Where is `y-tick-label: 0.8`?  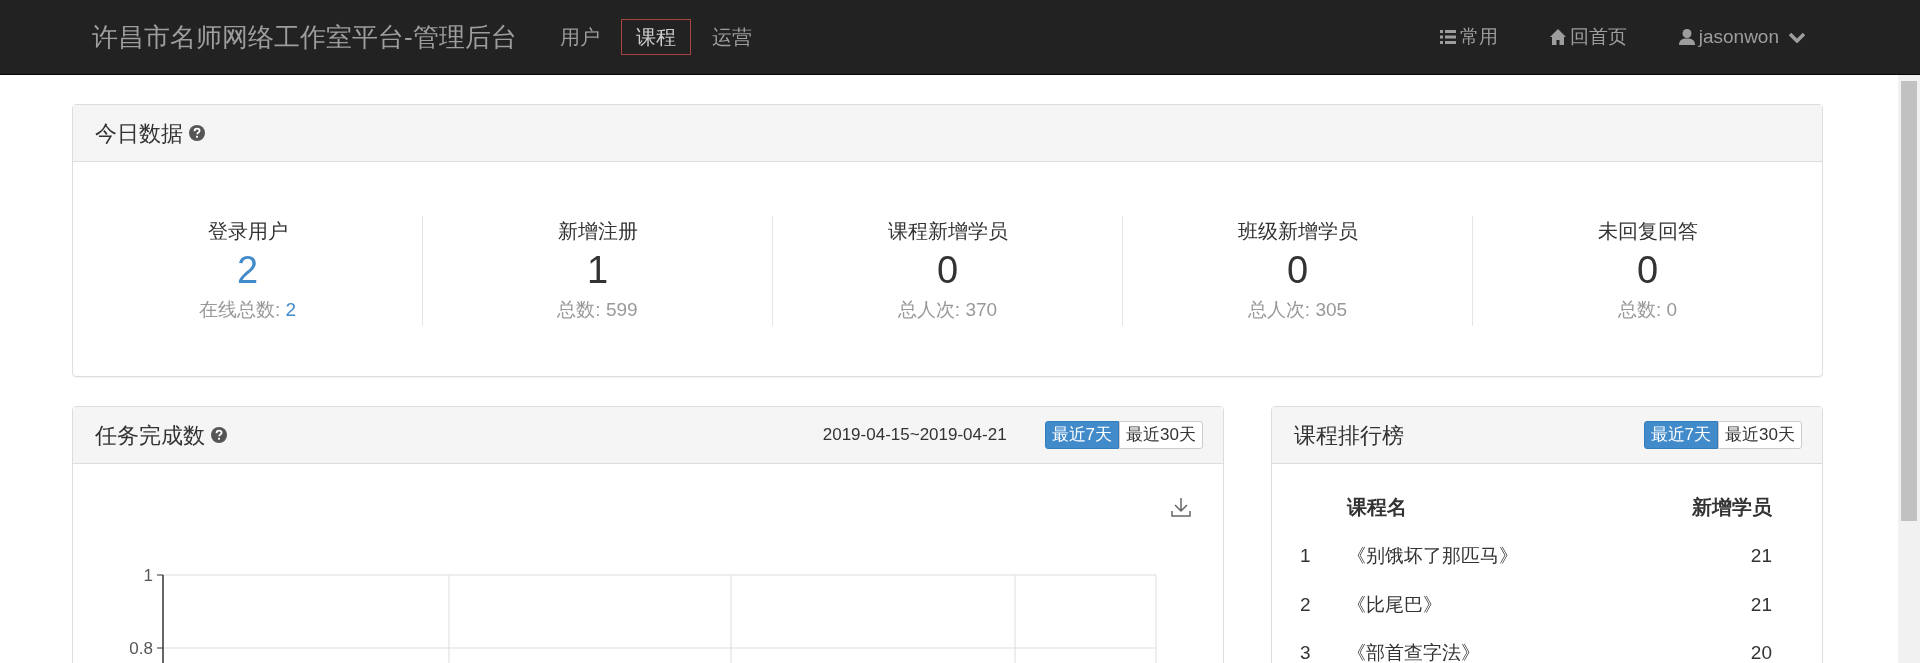 y-tick-label: 0.8 is located at coordinates (141, 648).